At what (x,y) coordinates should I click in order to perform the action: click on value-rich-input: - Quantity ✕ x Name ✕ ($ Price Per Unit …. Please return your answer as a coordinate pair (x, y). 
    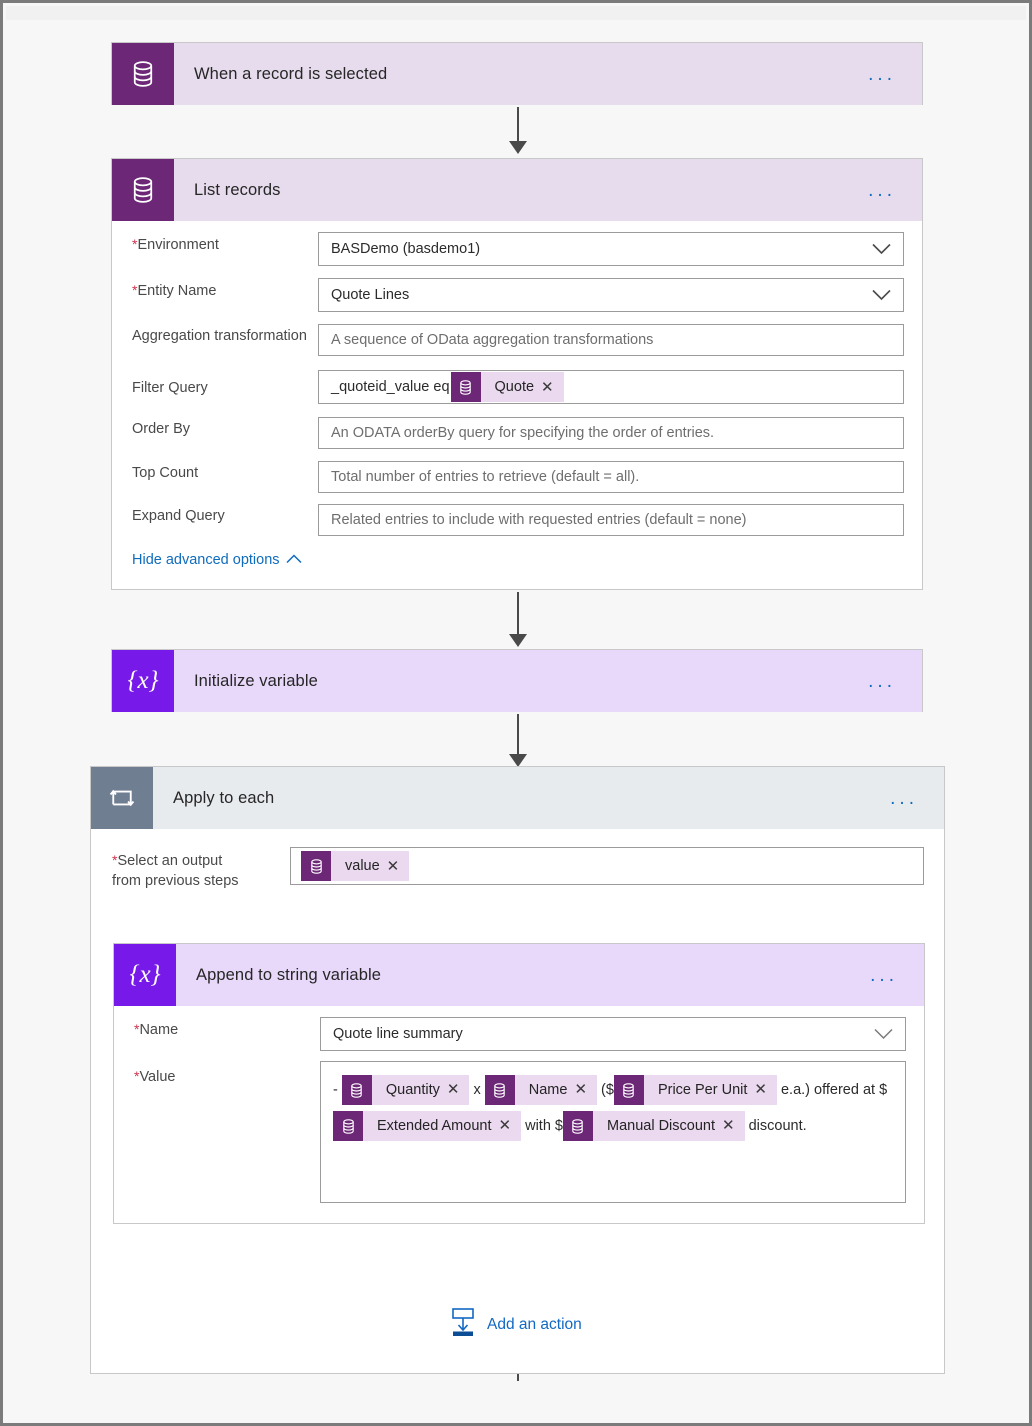
    Looking at the image, I should click on (613, 1132).